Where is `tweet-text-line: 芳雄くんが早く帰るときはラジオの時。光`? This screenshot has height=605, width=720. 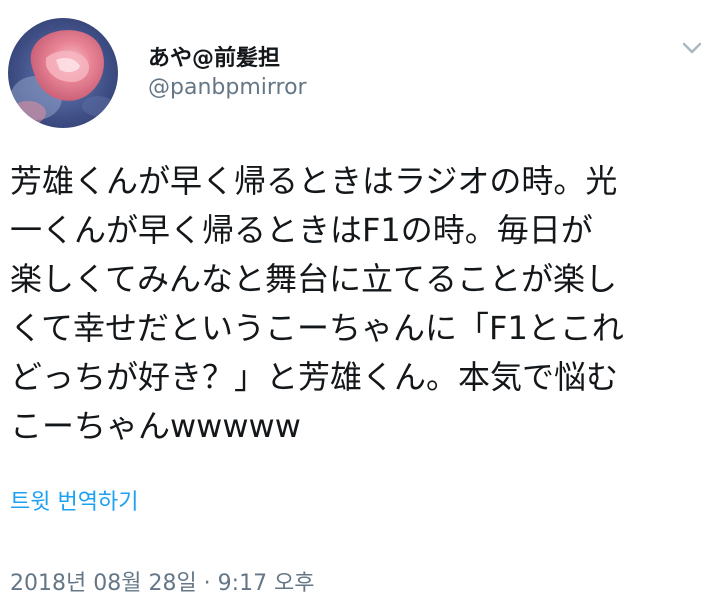
tweet-text-line: 芳雄くんが早く帰るときはラジオの時。光 is located at coordinates (314, 181).